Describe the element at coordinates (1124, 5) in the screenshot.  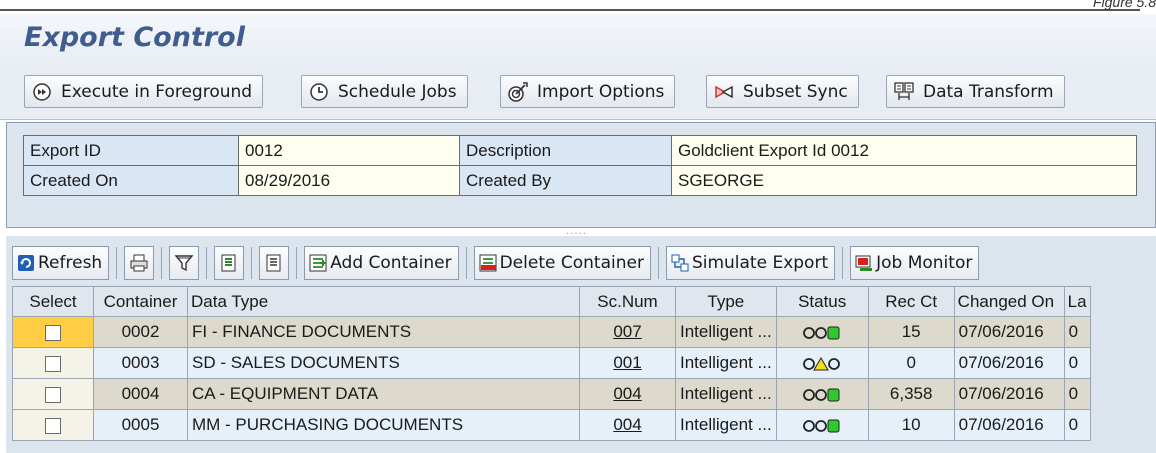
I see `figure-caption: Figure 5.8` at that location.